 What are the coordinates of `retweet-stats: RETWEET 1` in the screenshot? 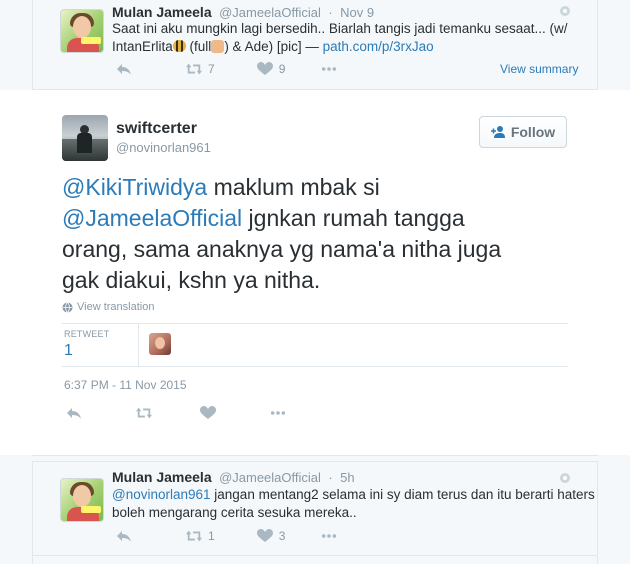 It's located at (86, 344).